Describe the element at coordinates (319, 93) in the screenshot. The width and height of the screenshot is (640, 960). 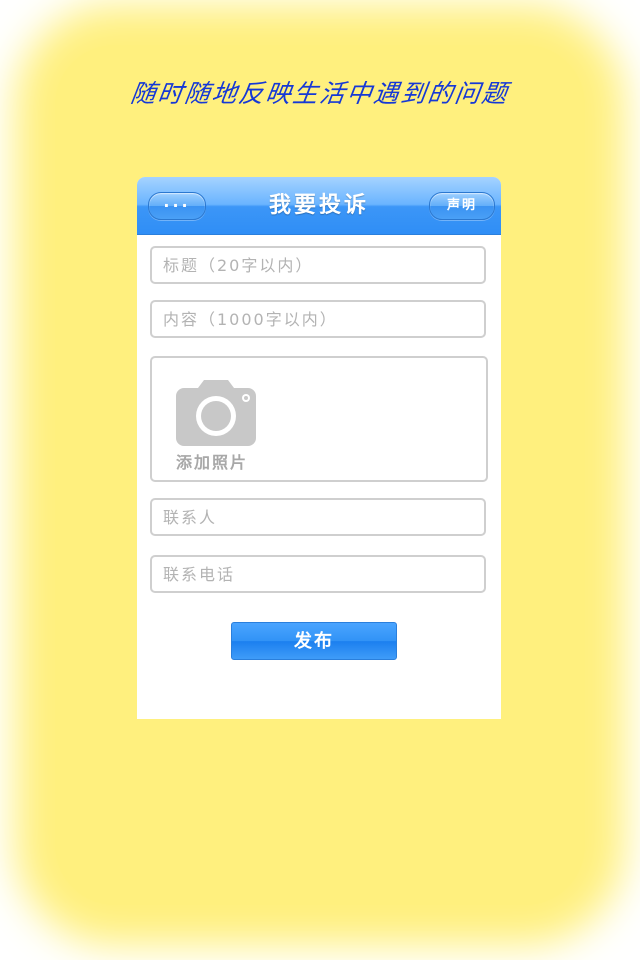
I see `slogan-text: 随时随地反映生活中遇到的问题` at that location.